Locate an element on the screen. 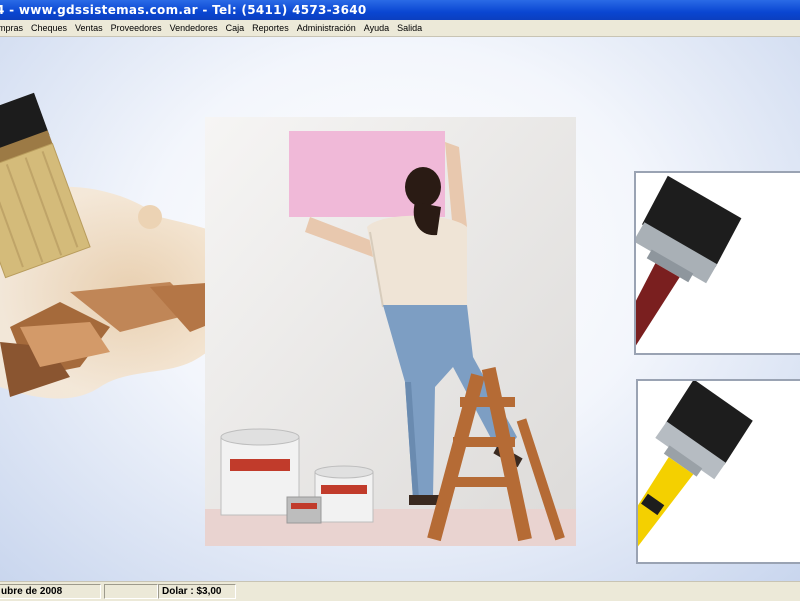 Image resolution: width=800 pixels, height=601 pixels. status-panel-empty is located at coordinates (131, 591).